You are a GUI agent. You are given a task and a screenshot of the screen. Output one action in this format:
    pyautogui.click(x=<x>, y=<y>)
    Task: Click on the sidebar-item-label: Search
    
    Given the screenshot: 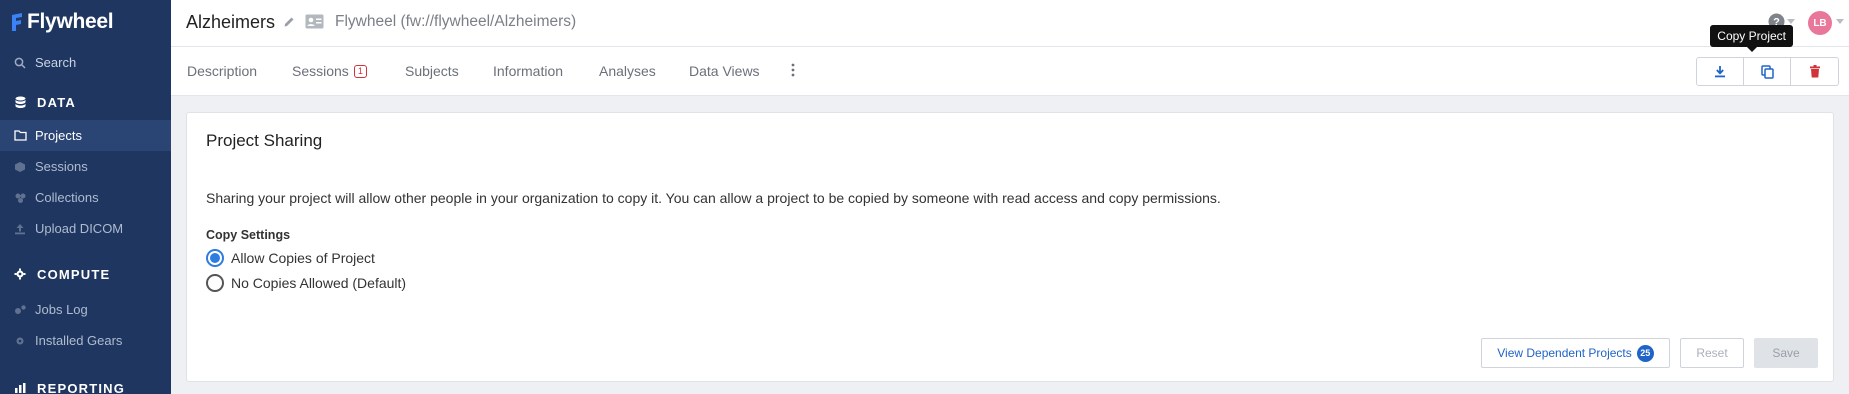 What is the action you would take?
    pyautogui.click(x=56, y=62)
    